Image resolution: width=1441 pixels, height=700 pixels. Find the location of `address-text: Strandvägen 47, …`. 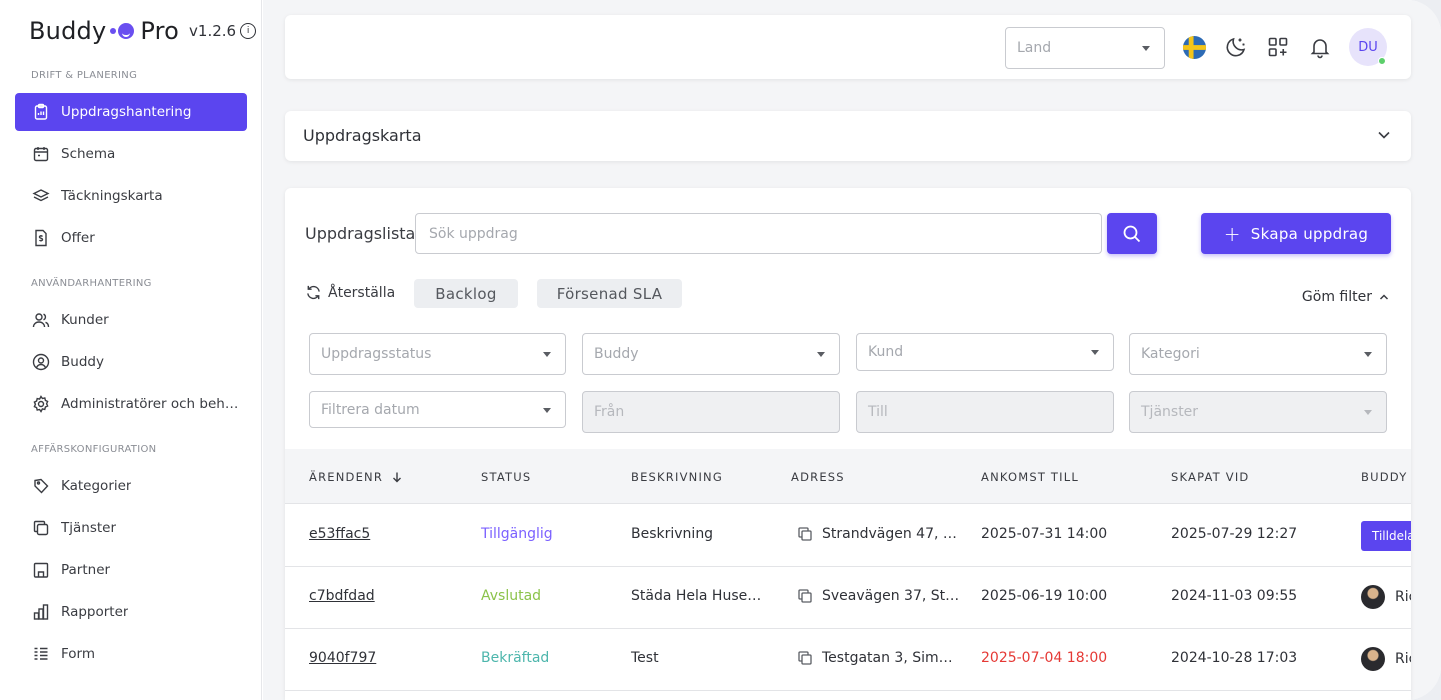

address-text: Strandvägen 47, … is located at coordinates (889, 534).